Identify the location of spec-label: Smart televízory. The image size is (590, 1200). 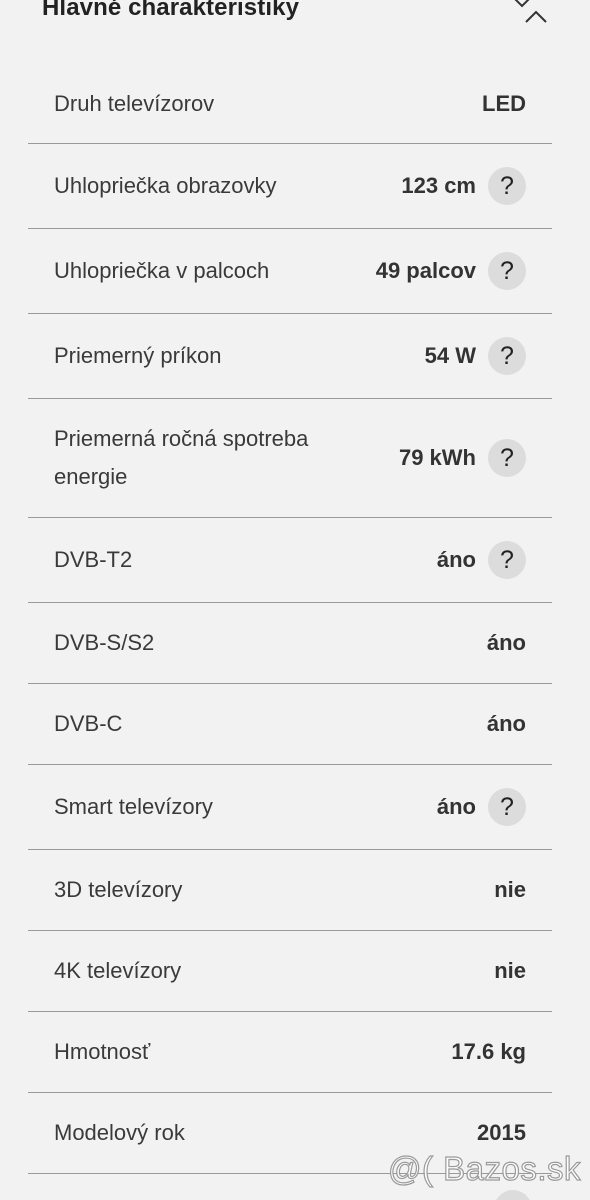
(133, 806).